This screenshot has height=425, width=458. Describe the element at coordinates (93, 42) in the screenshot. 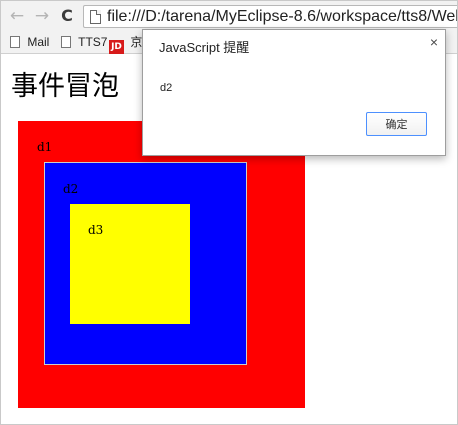

I see `bookmark-label: TTS7` at that location.